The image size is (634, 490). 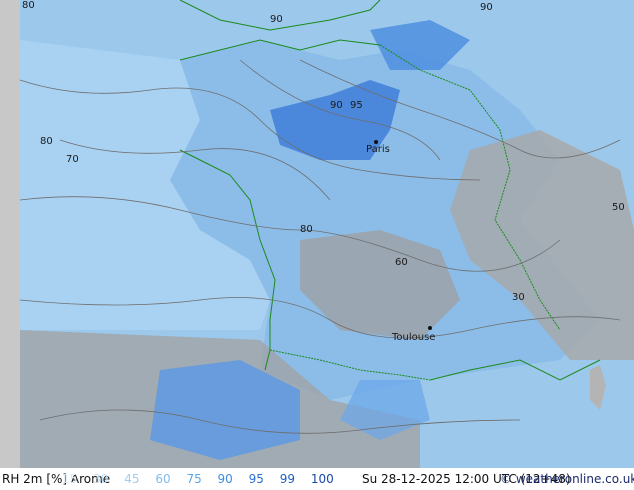 I want to click on contour-label: 70, so click(x=72, y=159).